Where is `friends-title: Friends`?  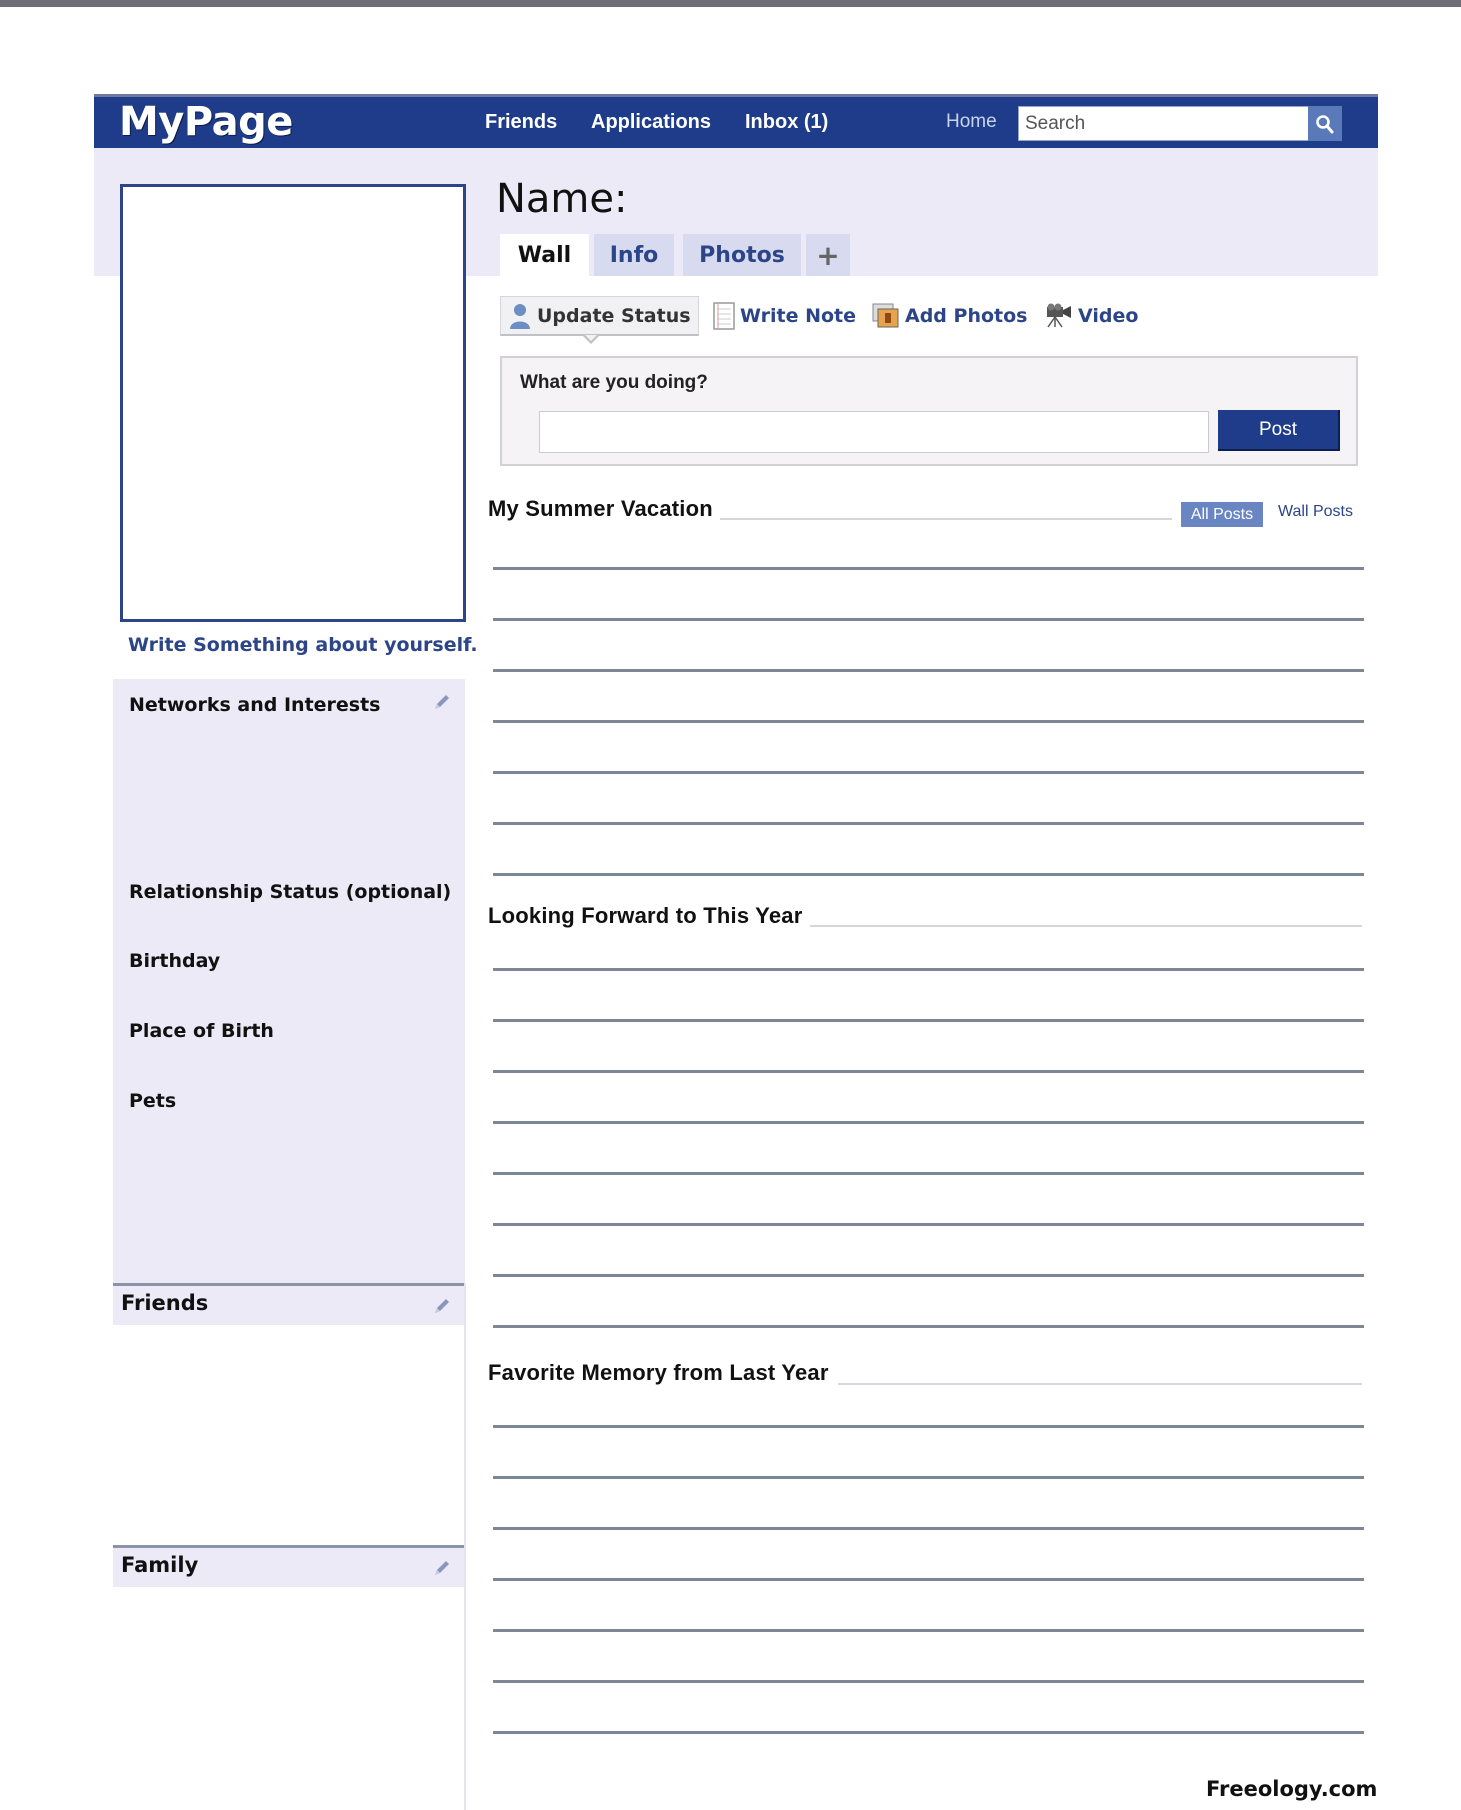 friends-title: Friends is located at coordinates (165, 1303).